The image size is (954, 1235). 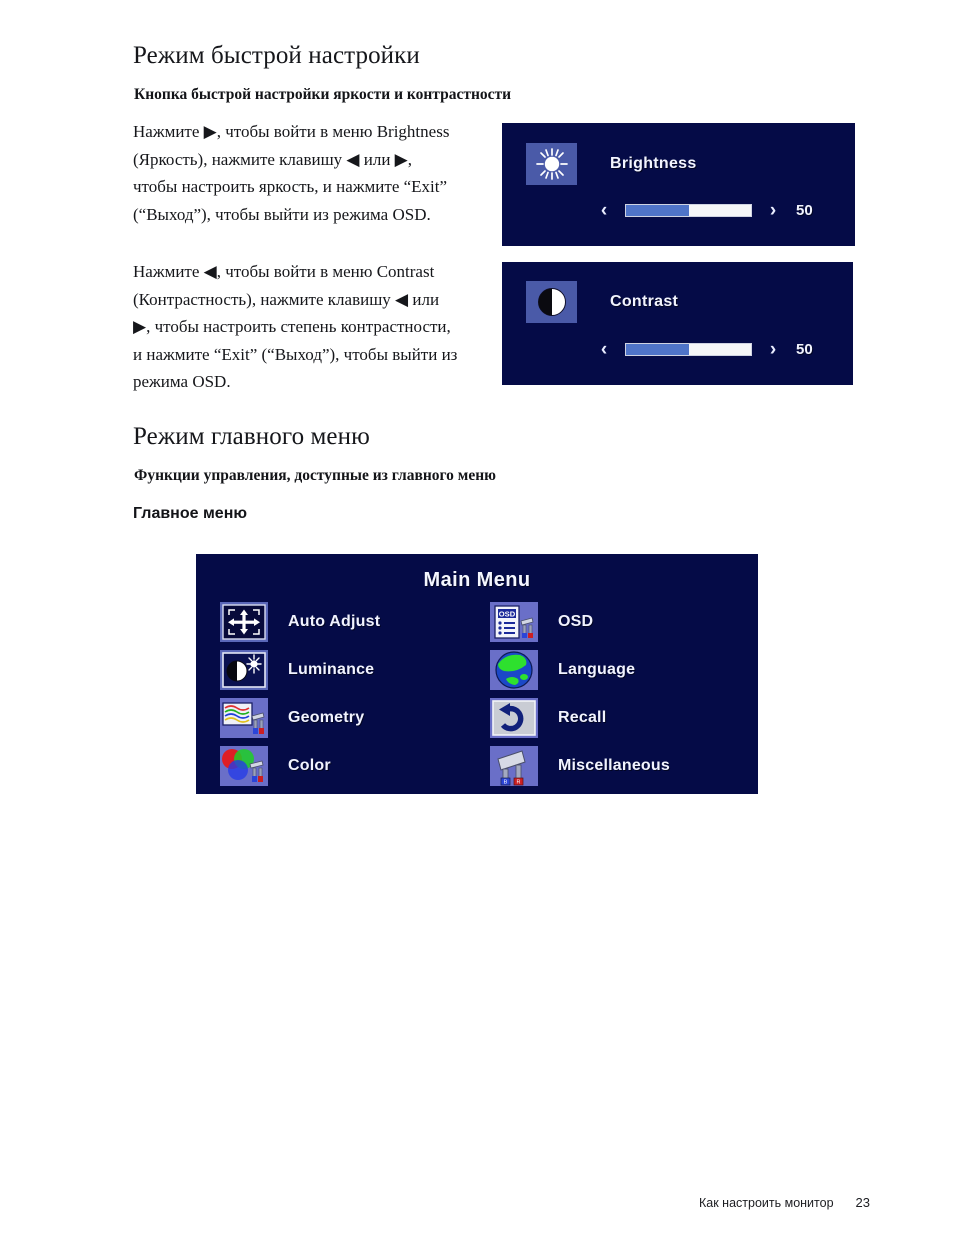 What do you see at coordinates (657, 210) in the screenshot?
I see `brightness-slider-fill` at bounding box center [657, 210].